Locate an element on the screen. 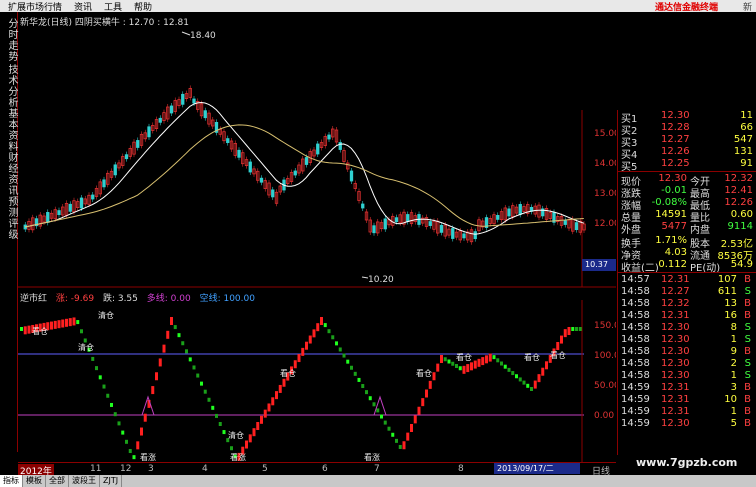  stat-row: 现价 12.30 今开 12.32 is located at coordinates (688, 180).